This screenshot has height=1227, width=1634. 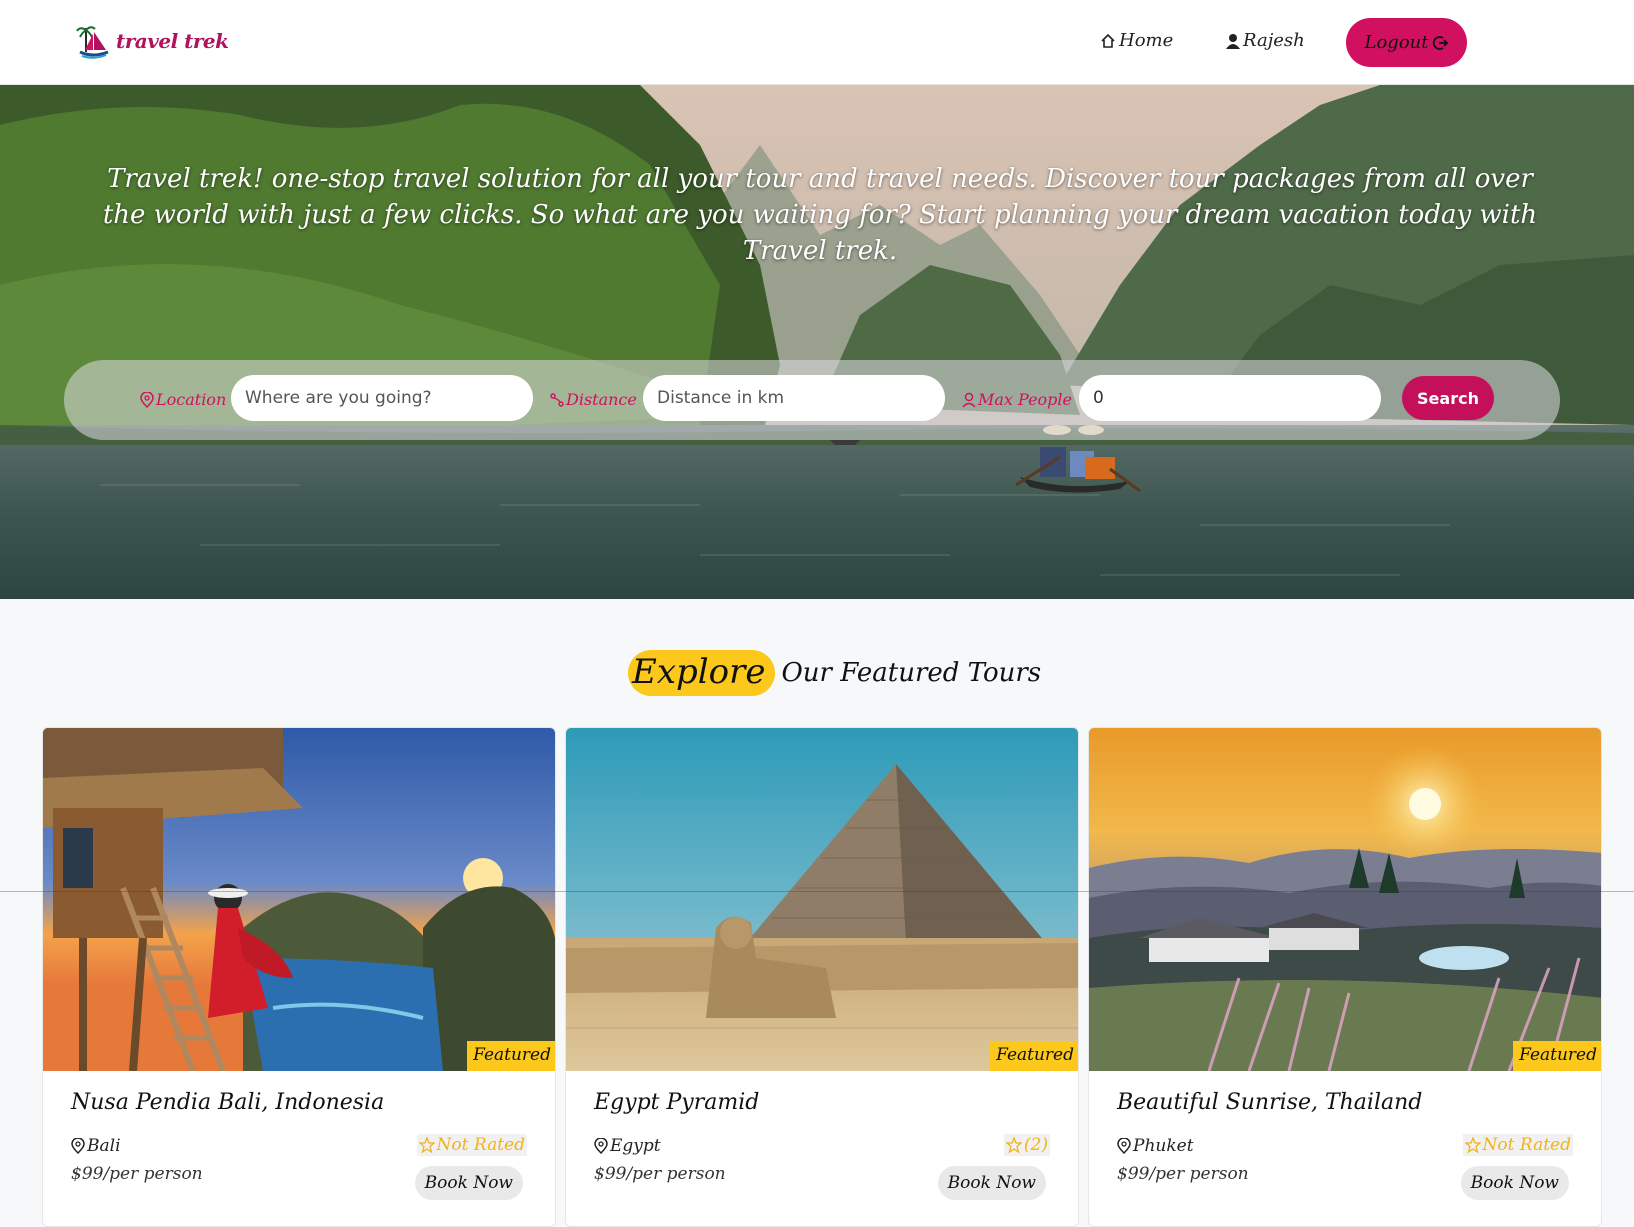 I want to click on tour-rating-text: (2), so click(x=1035, y=1145).